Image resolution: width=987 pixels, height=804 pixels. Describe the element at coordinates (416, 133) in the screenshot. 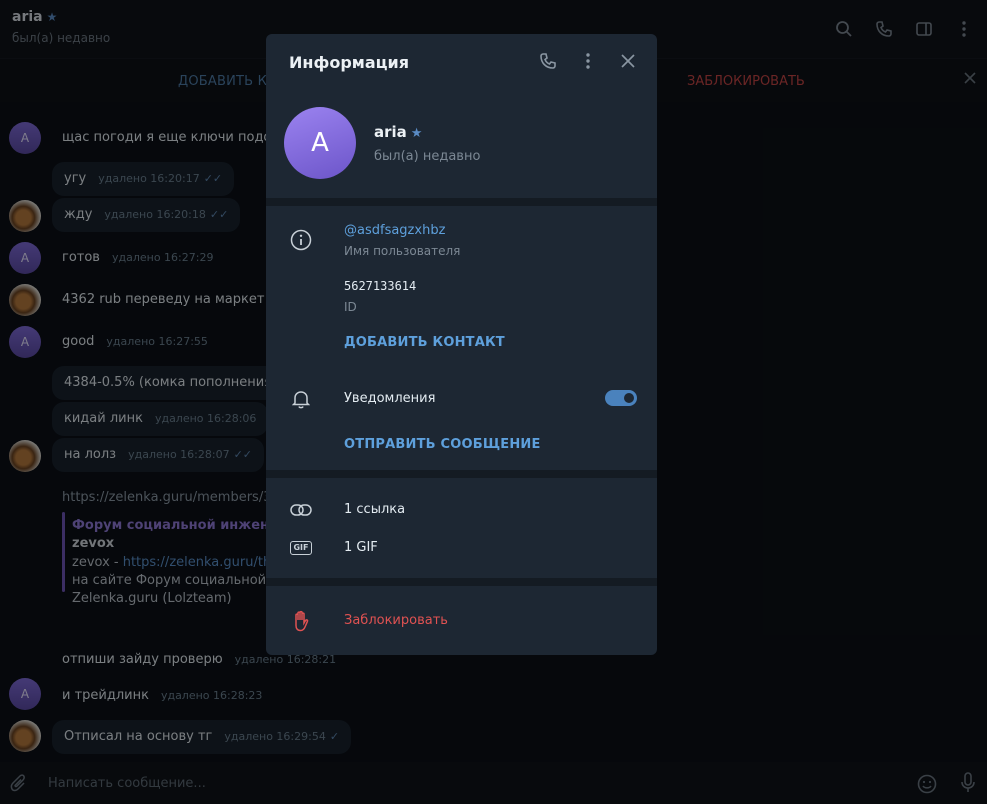

I see `premium-star-icon: ★` at that location.